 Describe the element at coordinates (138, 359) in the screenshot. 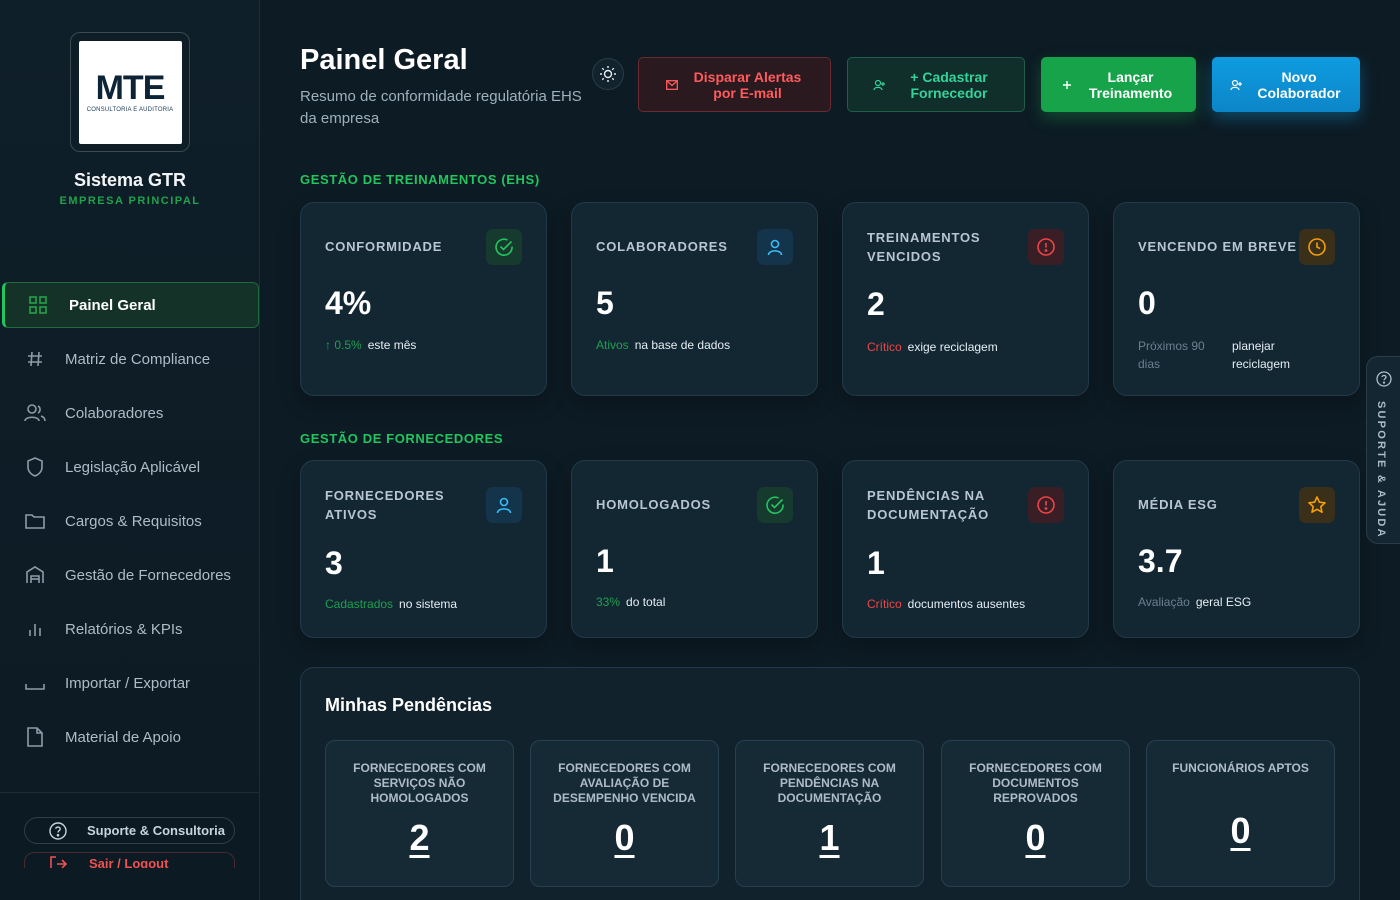

I see `sidebar-item-label: Matriz de Compliance` at that location.